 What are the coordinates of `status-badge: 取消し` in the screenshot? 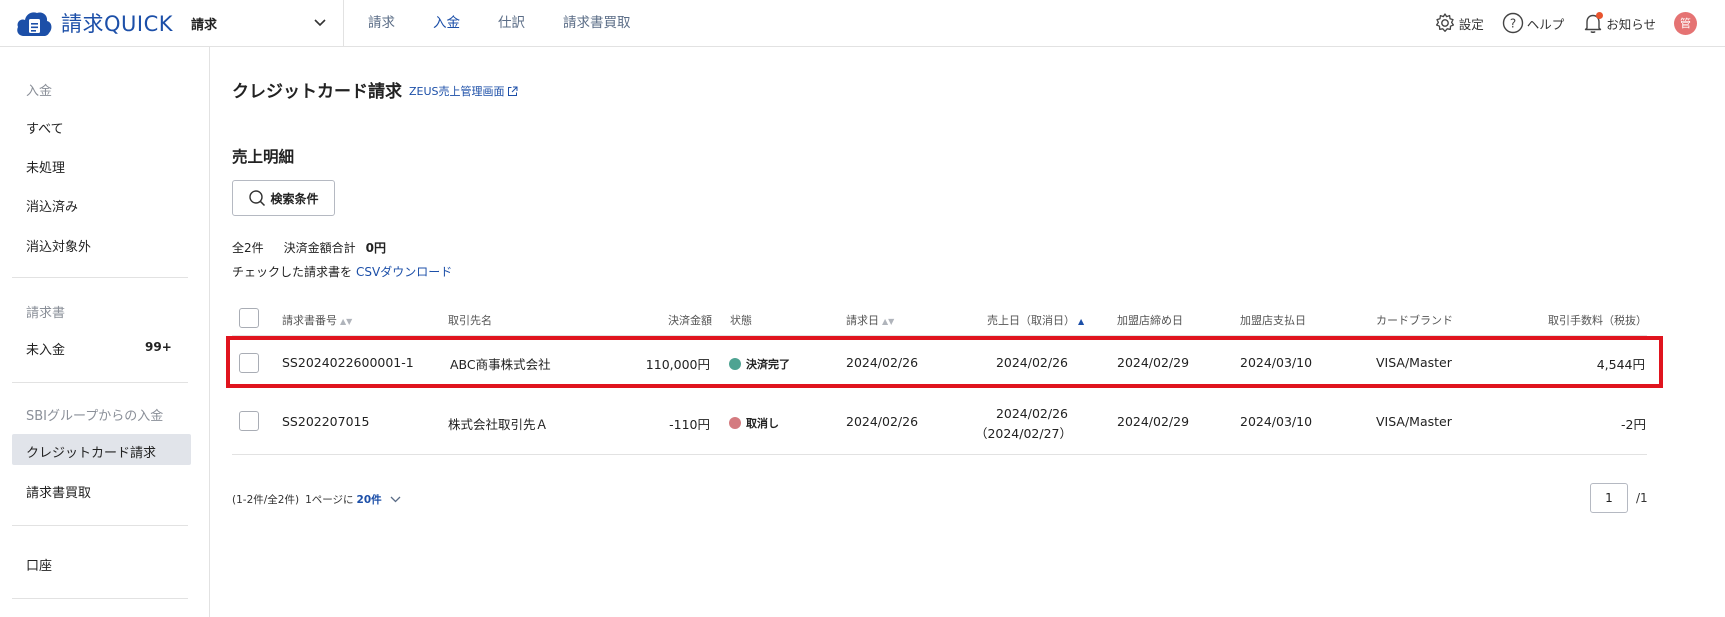 It's located at (754, 423).